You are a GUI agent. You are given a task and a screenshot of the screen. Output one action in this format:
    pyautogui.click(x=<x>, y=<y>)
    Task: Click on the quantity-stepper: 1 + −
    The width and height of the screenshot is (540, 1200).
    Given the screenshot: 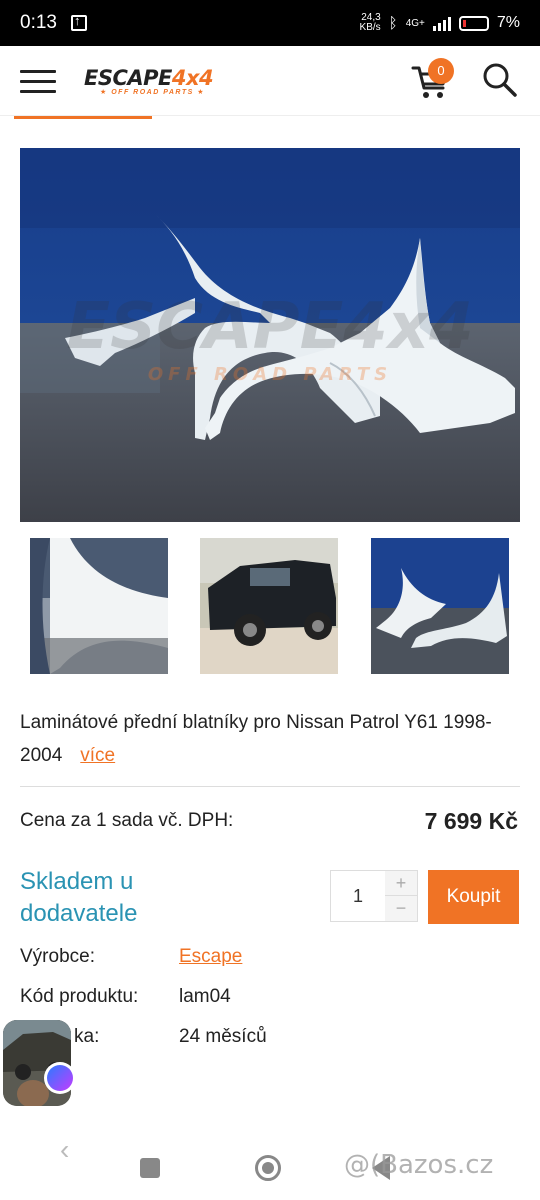 What is the action you would take?
    pyautogui.click(x=374, y=896)
    